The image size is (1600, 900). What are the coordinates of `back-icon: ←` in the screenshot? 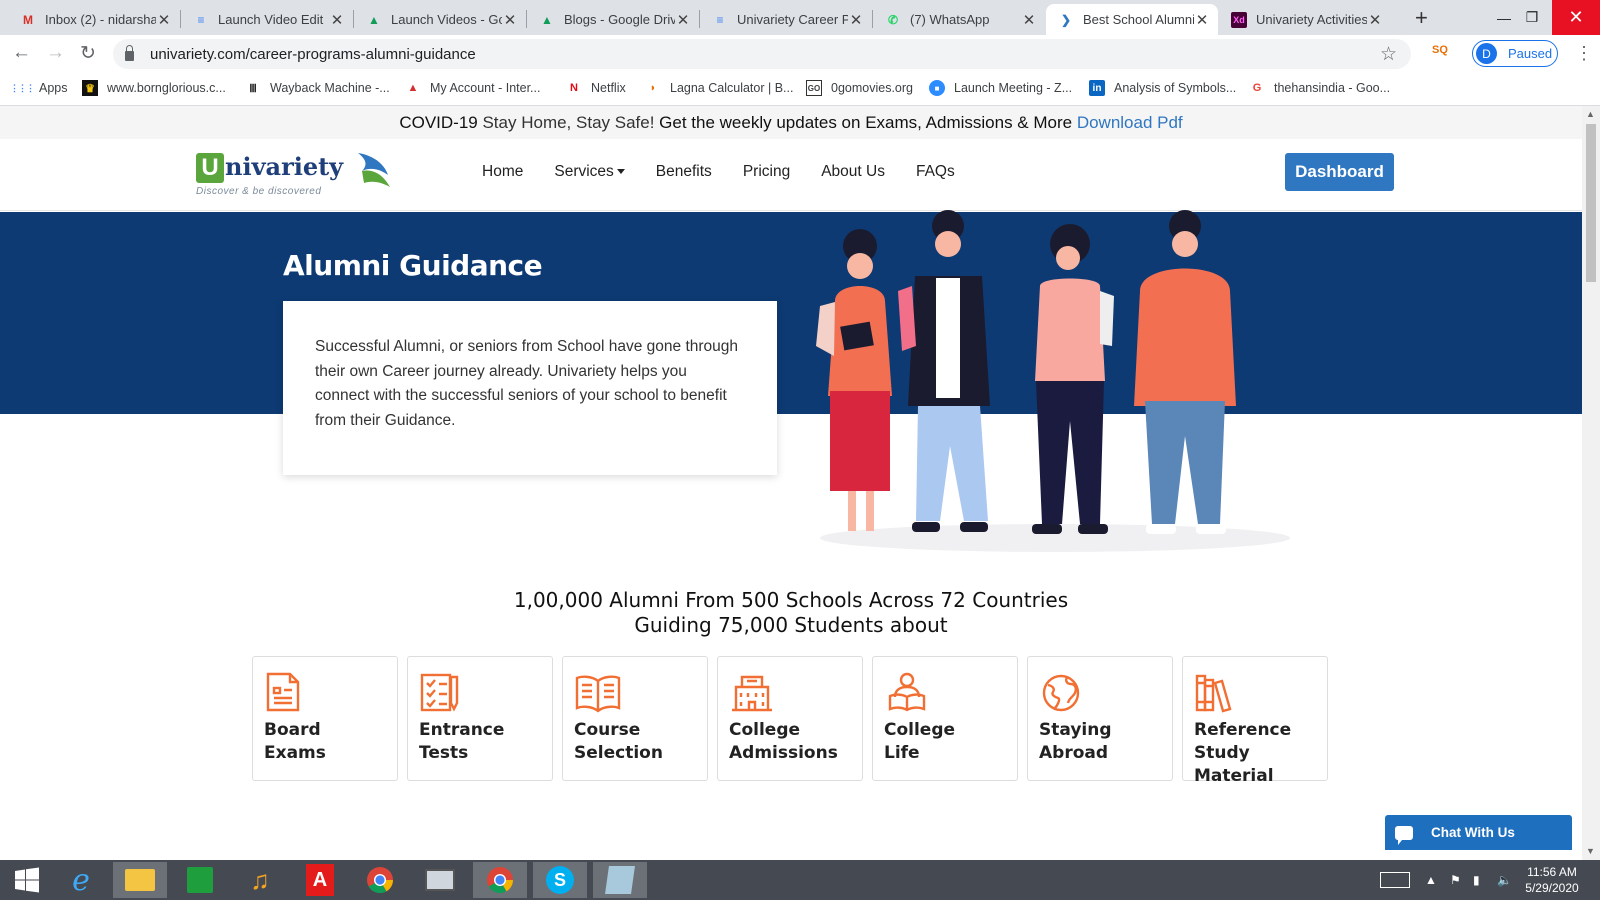 It's located at (21, 53).